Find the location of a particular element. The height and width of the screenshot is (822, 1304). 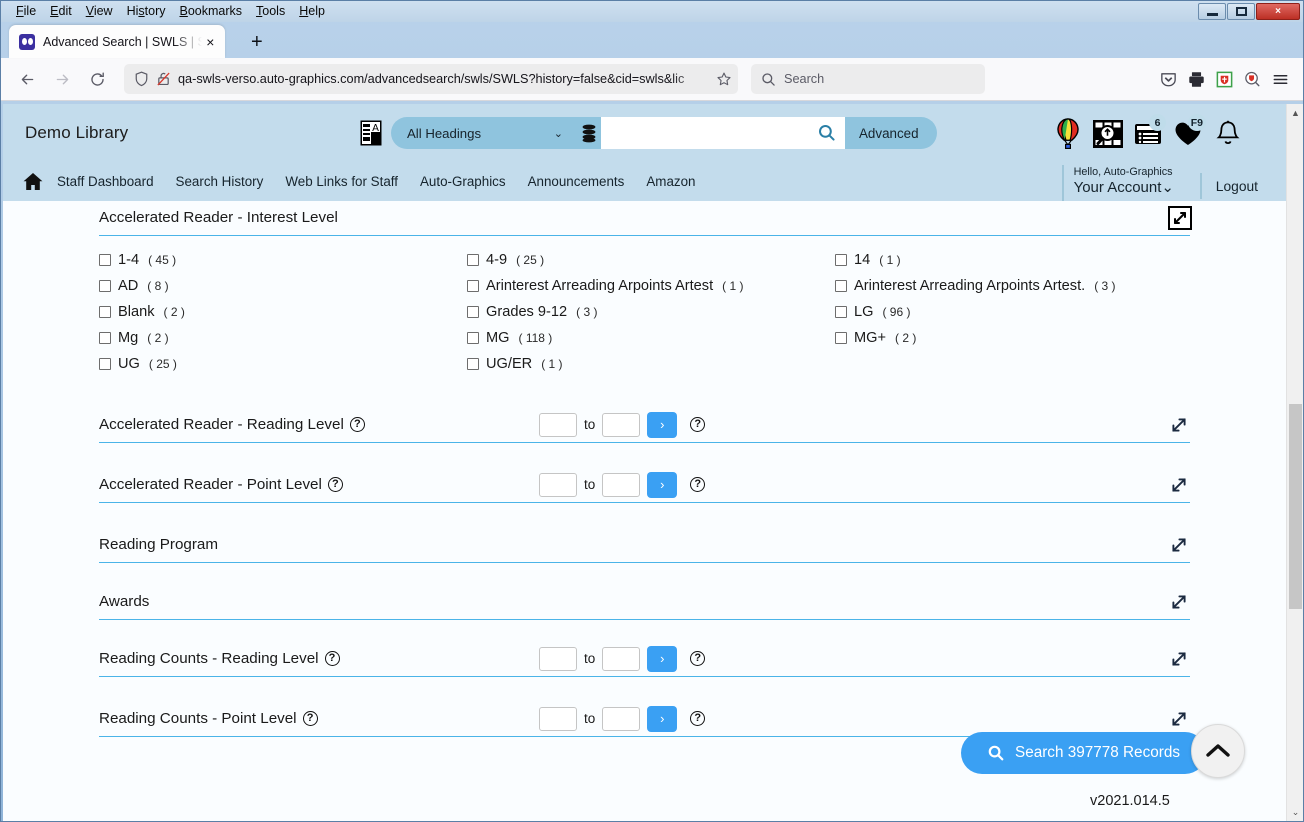

minimize-button is located at coordinates (1212, 11).